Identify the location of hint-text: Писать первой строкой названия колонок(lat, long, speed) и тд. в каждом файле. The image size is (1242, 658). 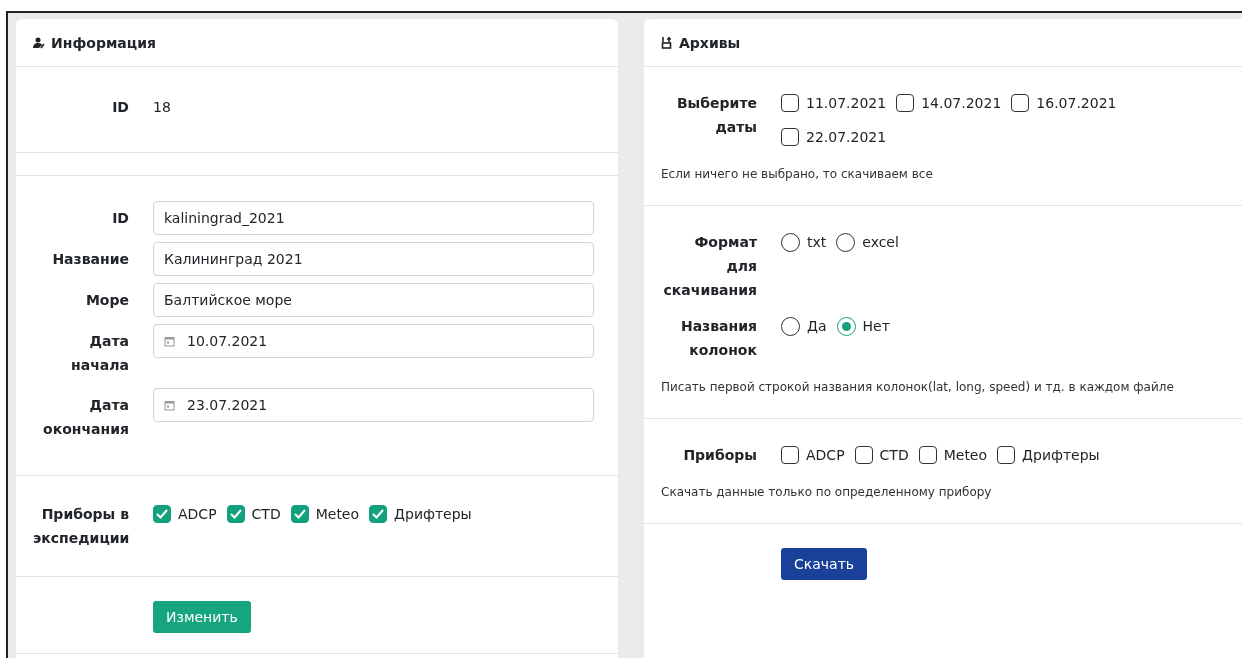
(918, 387).